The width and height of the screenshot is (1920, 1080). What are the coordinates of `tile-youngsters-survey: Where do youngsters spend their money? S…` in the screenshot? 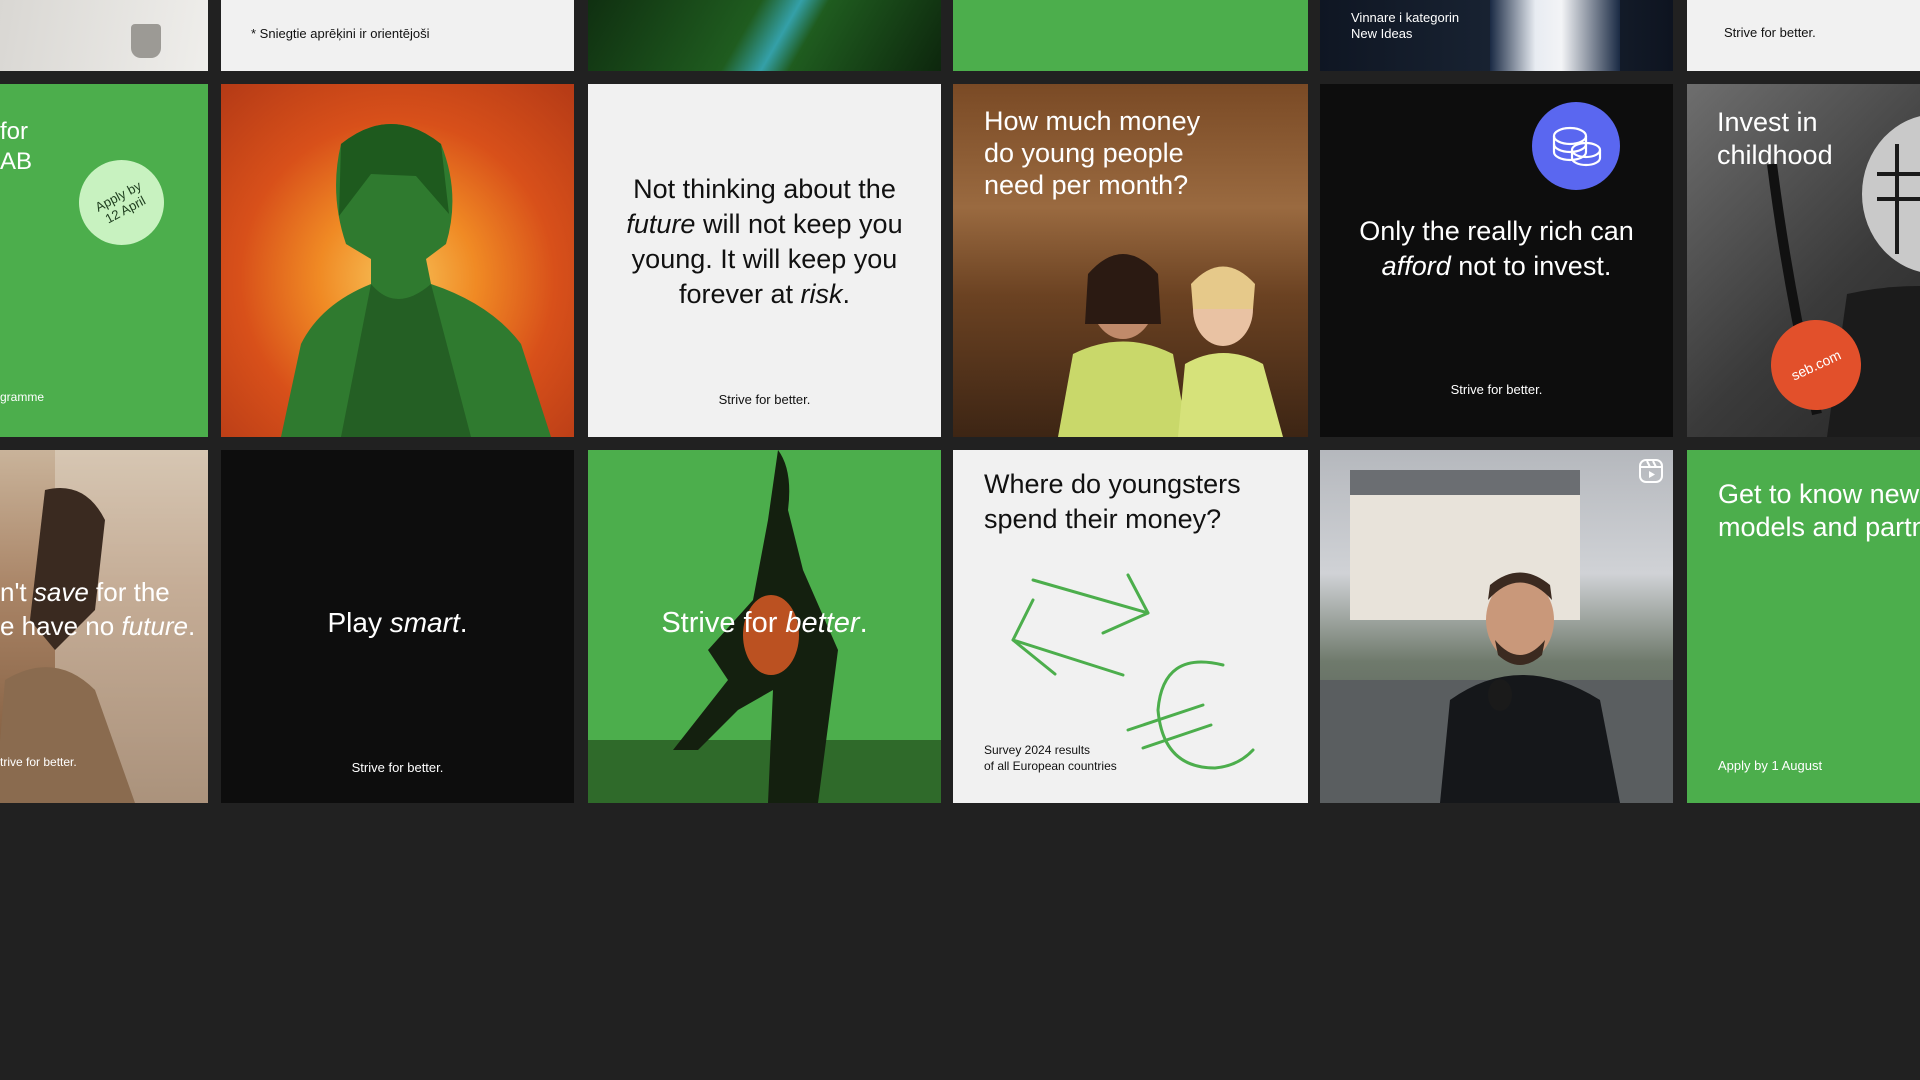 It's located at (1130, 626).